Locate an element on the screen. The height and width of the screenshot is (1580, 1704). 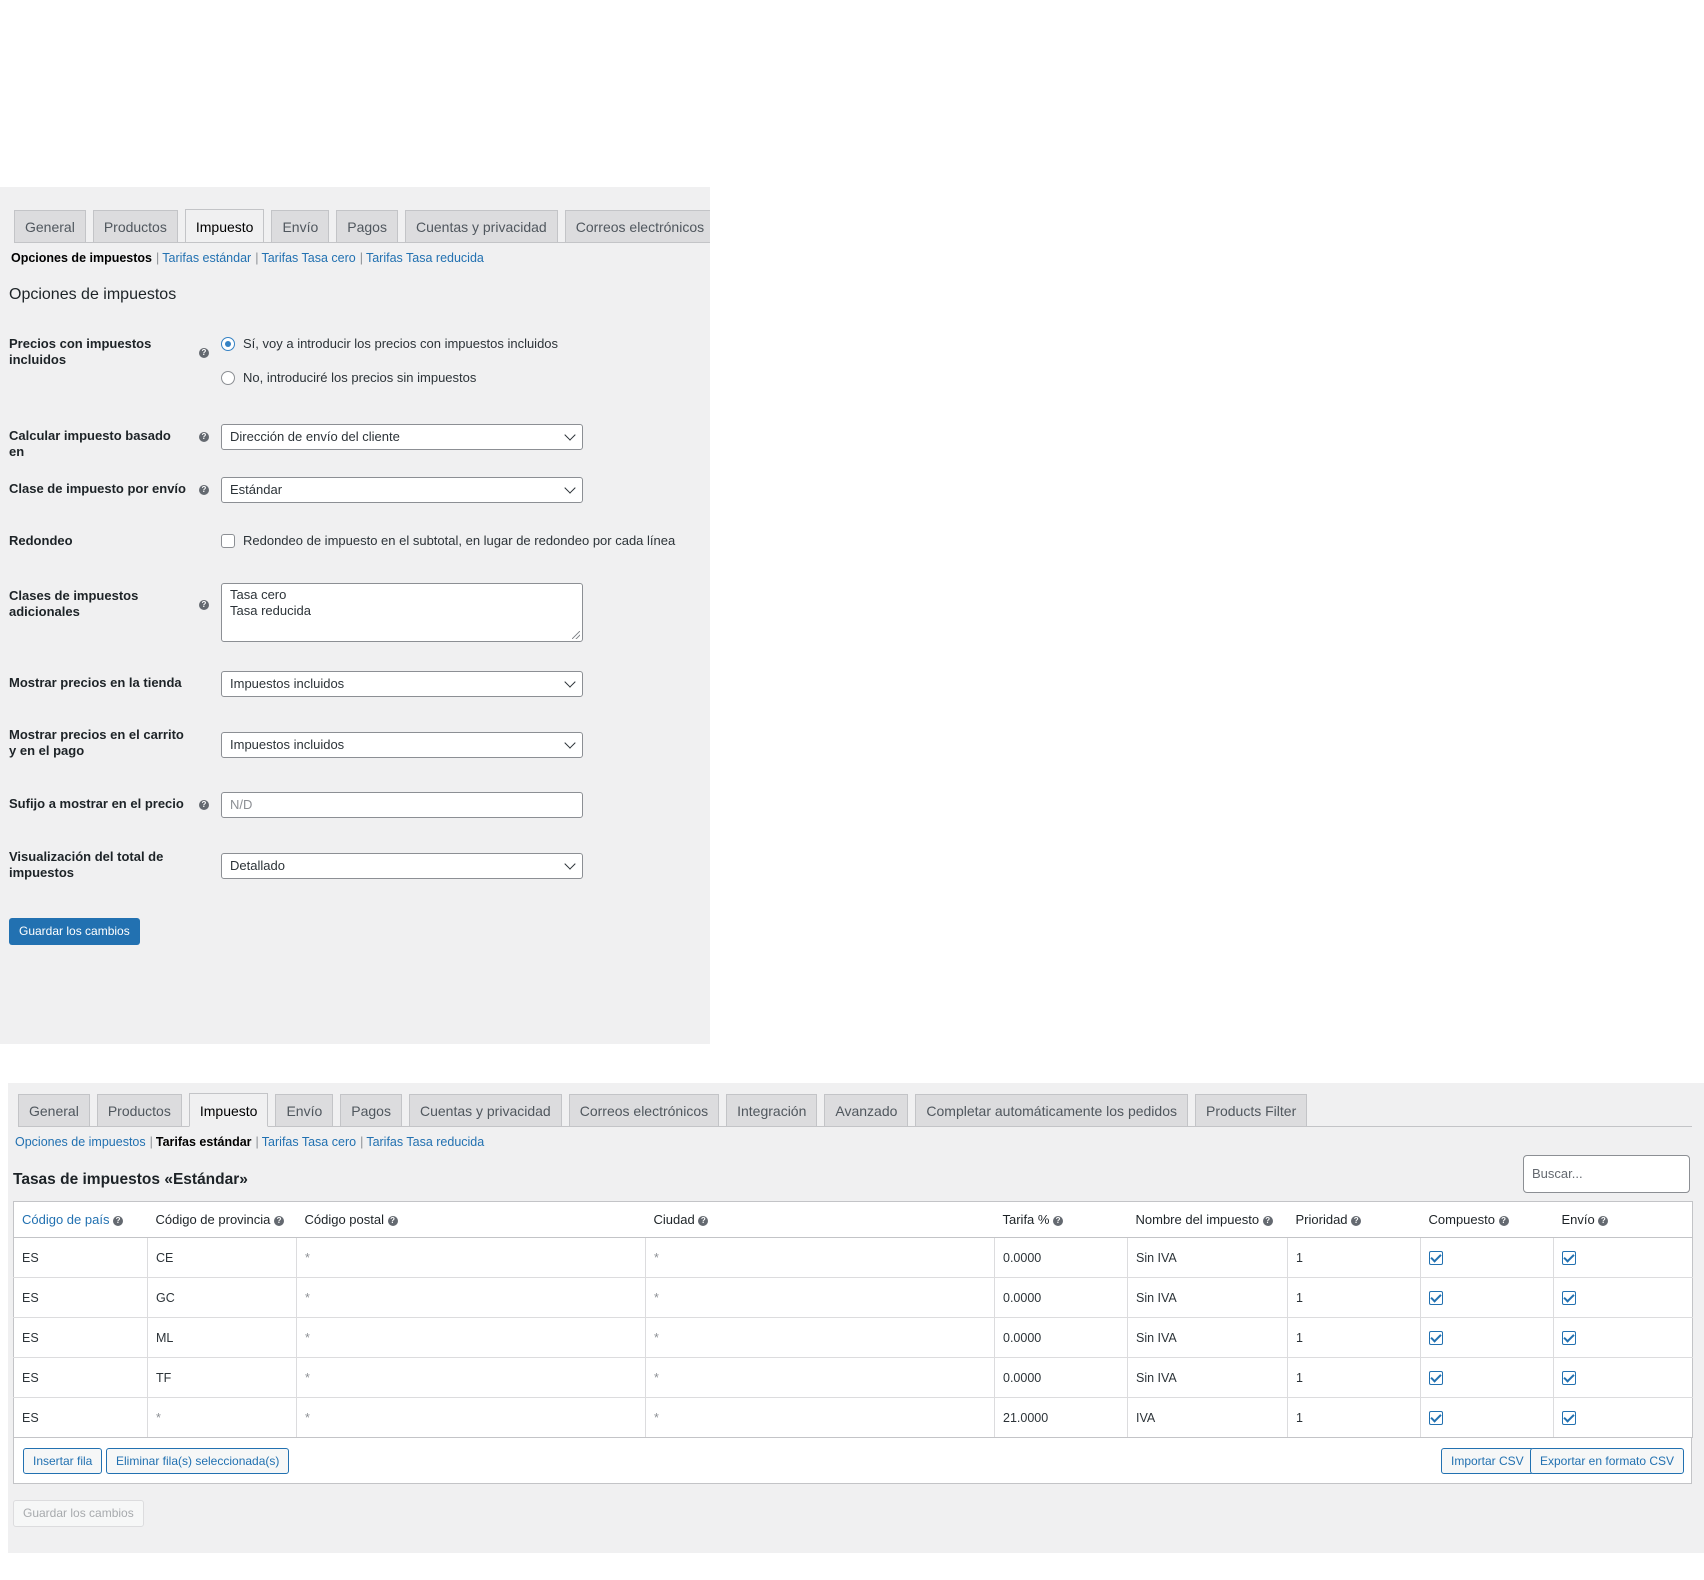
rounding-checkbox is located at coordinates (228, 541).